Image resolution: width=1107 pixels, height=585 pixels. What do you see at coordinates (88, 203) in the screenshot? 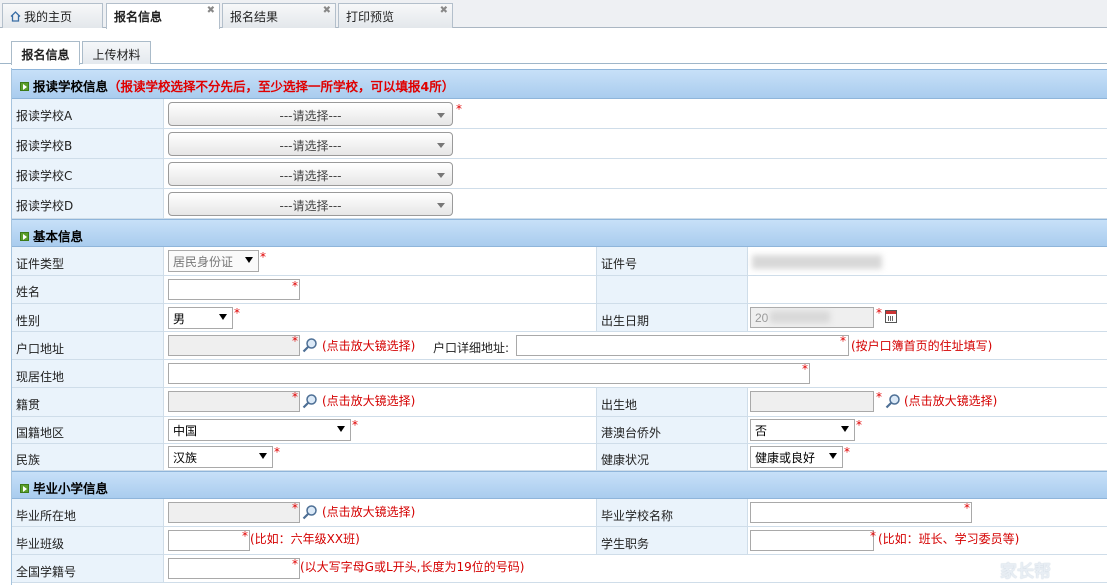
I see `field-label: 报读学校D` at bounding box center [88, 203].